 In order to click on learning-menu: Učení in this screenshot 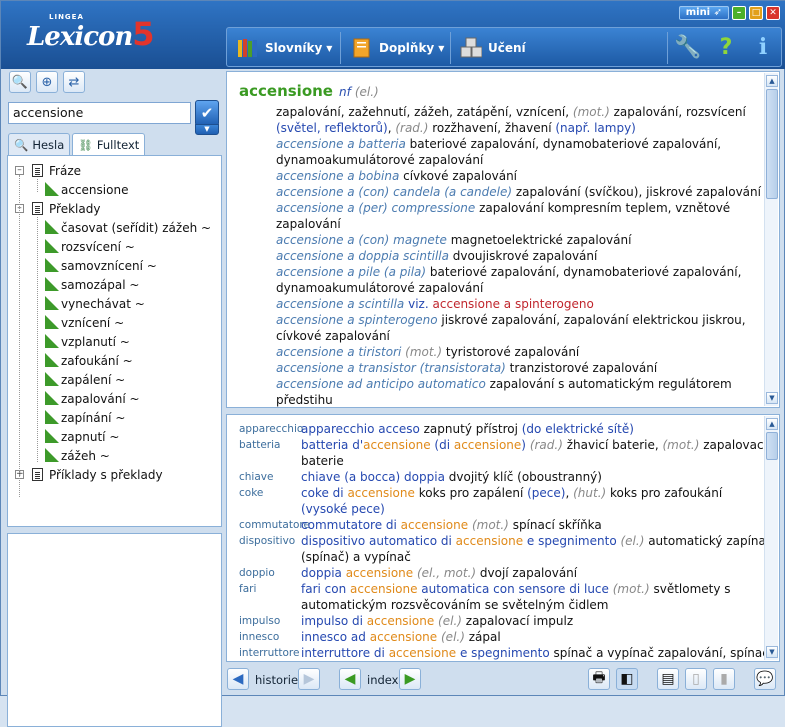, I will do `click(493, 48)`.